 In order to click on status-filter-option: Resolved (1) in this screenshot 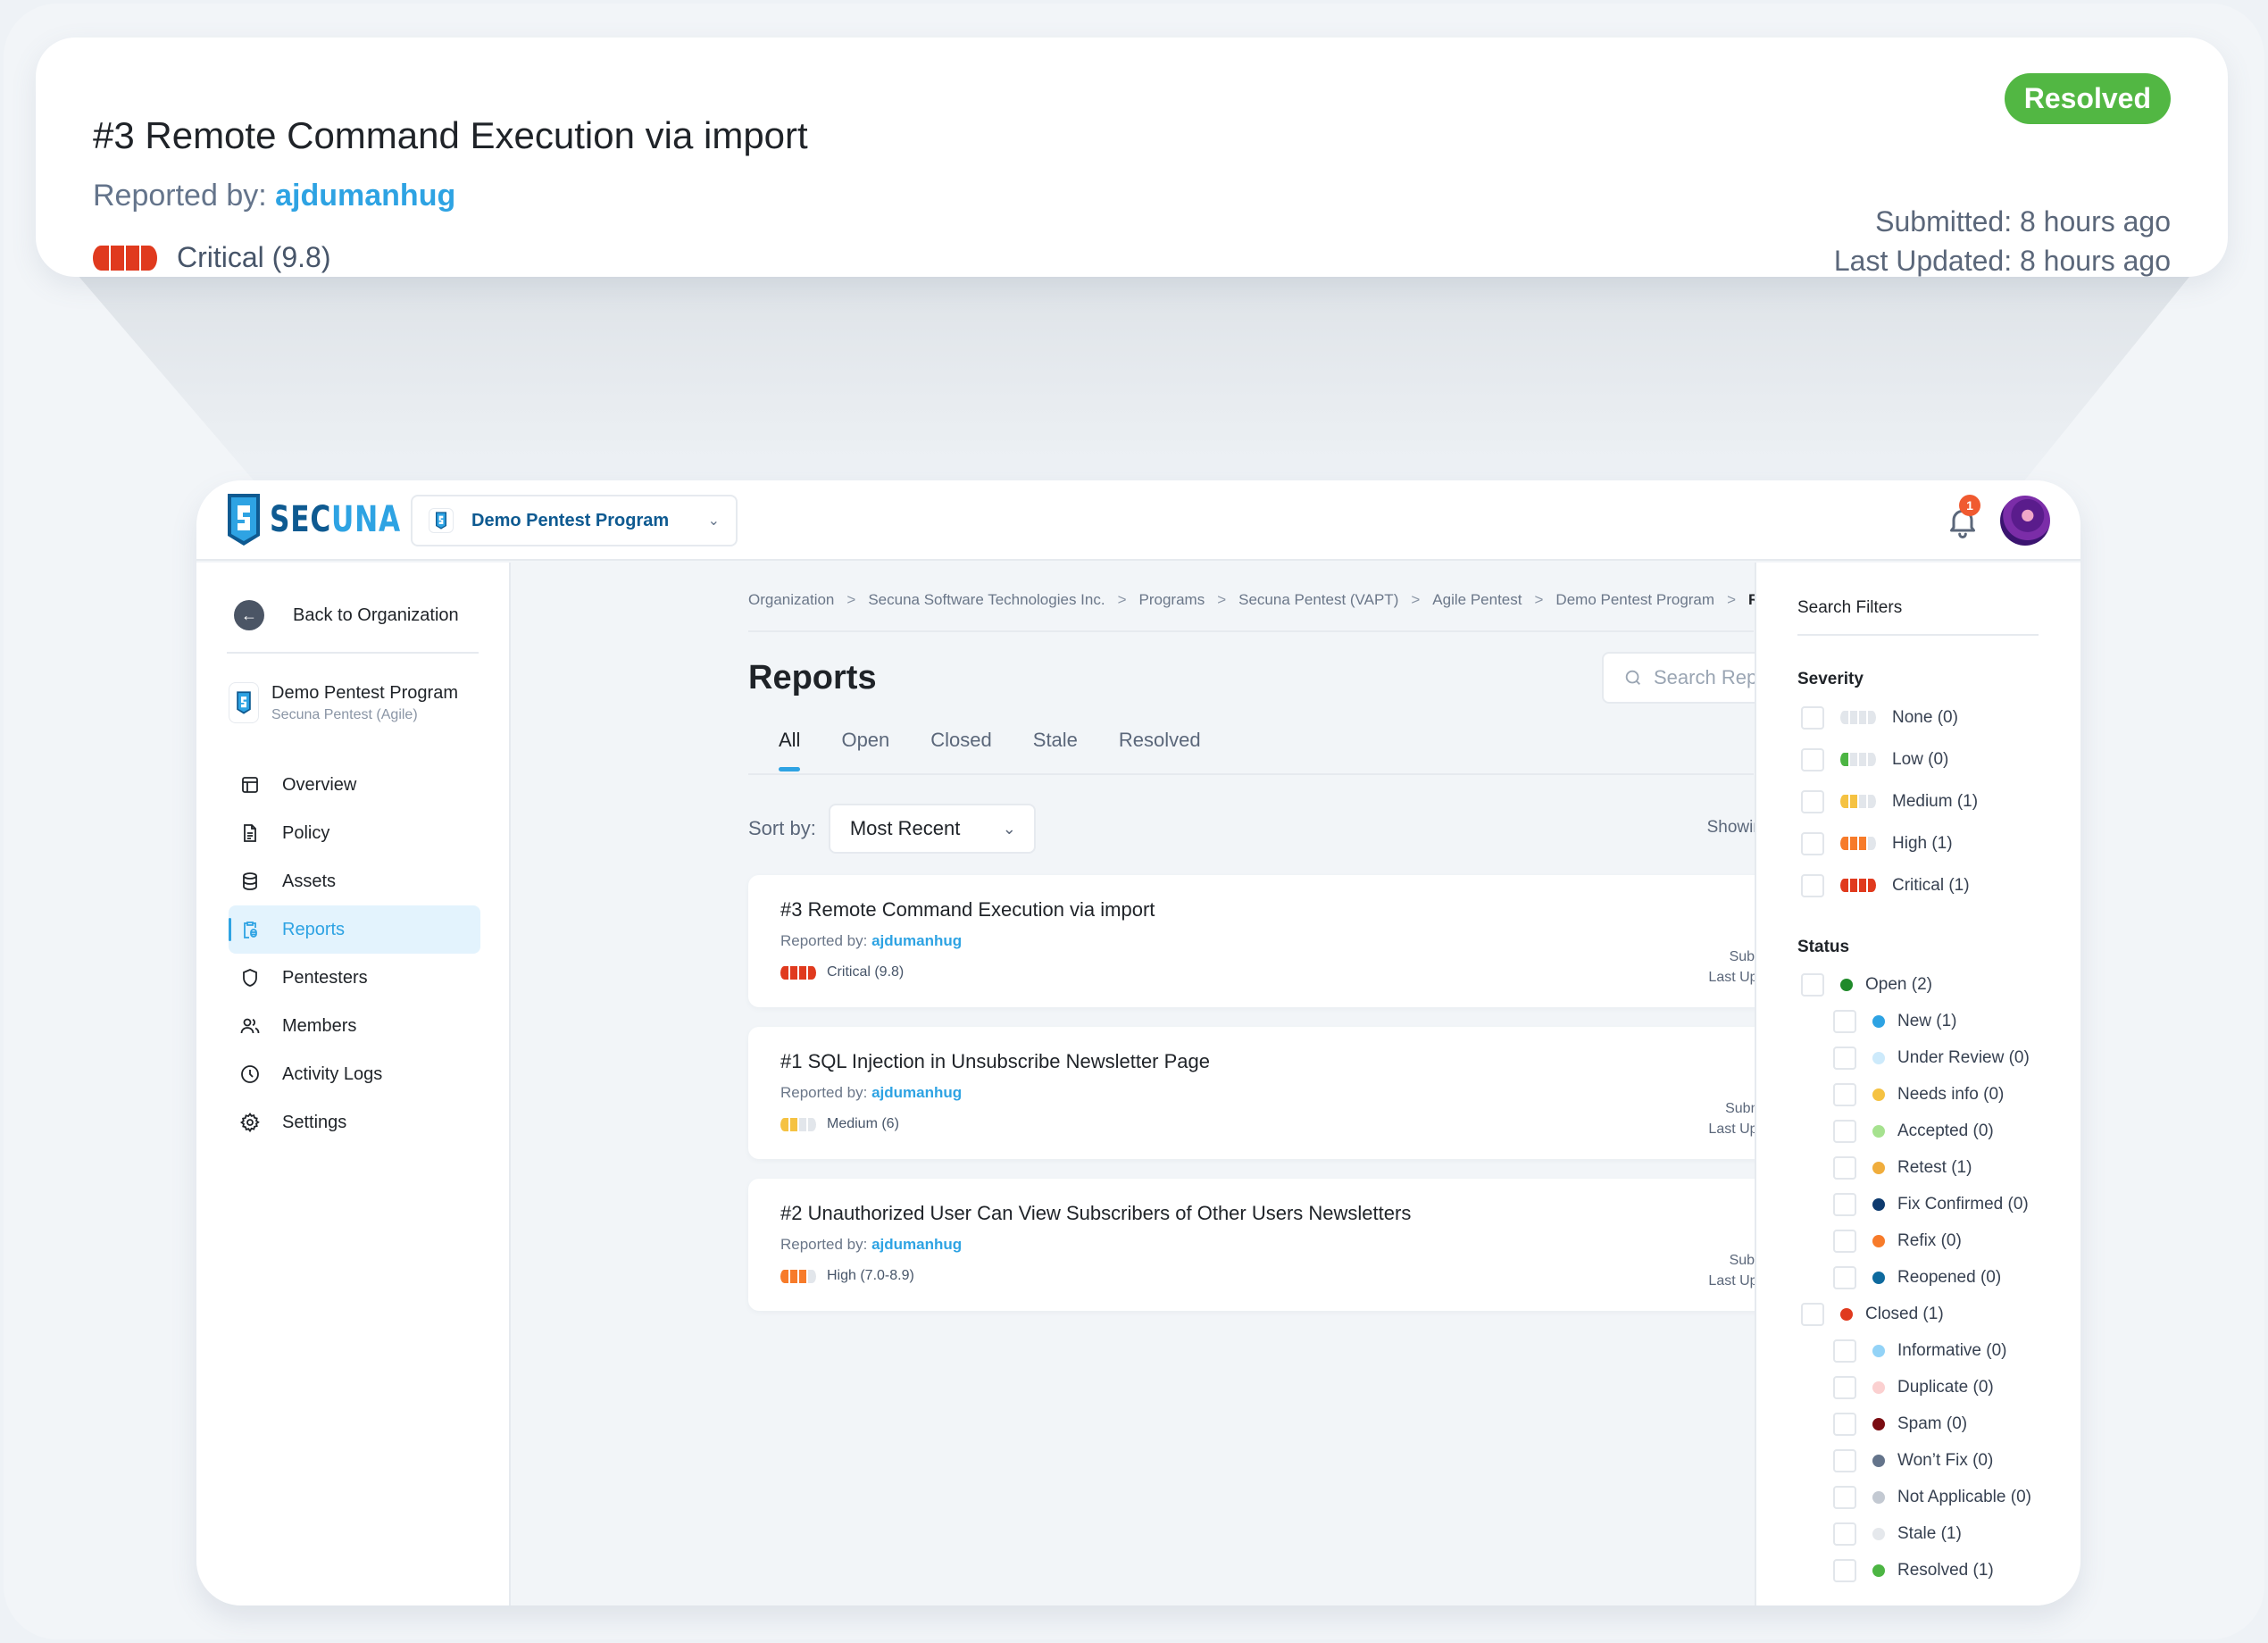, I will do `click(1916, 1570)`.